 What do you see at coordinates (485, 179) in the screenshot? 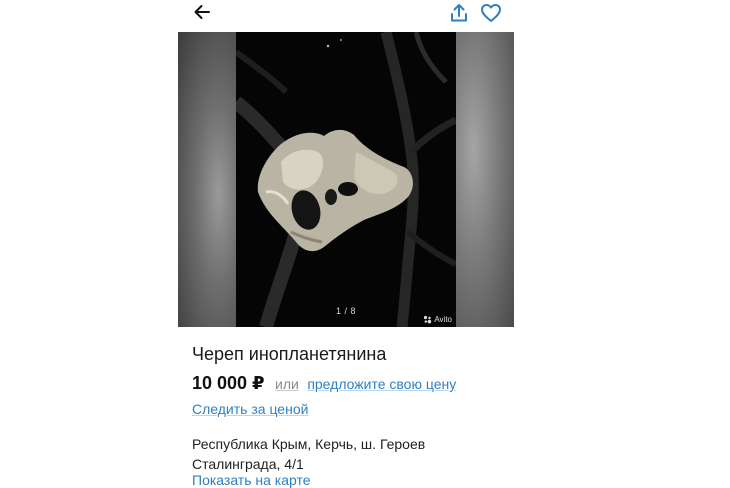
I see `gallery-blur-right` at bounding box center [485, 179].